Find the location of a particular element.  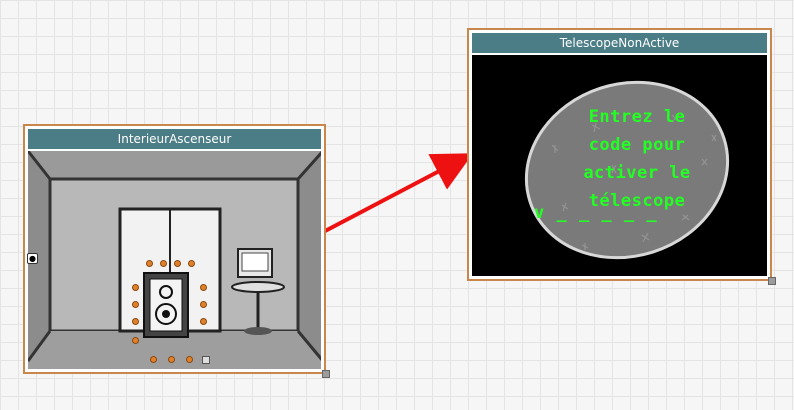

telescope-prompt-text: Entrez le code pour activer le télescope is located at coordinates (637, 159).